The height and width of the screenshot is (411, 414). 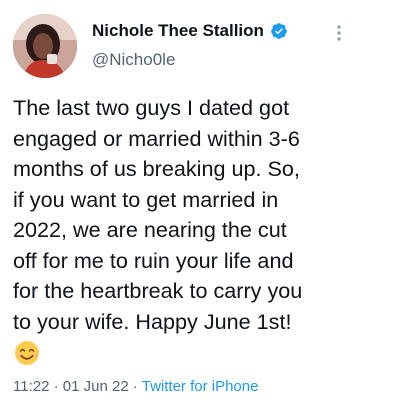 What do you see at coordinates (27, 353) in the screenshot?
I see `smiling-face-emoji-icon` at bounding box center [27, 353].